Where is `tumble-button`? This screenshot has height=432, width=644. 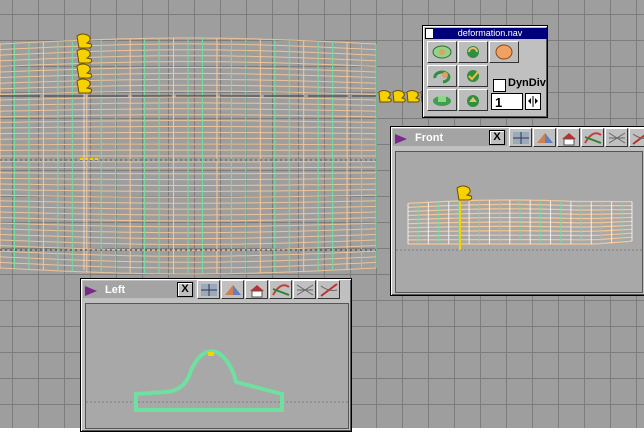 tumble-button is located at coordinates (473, 52).